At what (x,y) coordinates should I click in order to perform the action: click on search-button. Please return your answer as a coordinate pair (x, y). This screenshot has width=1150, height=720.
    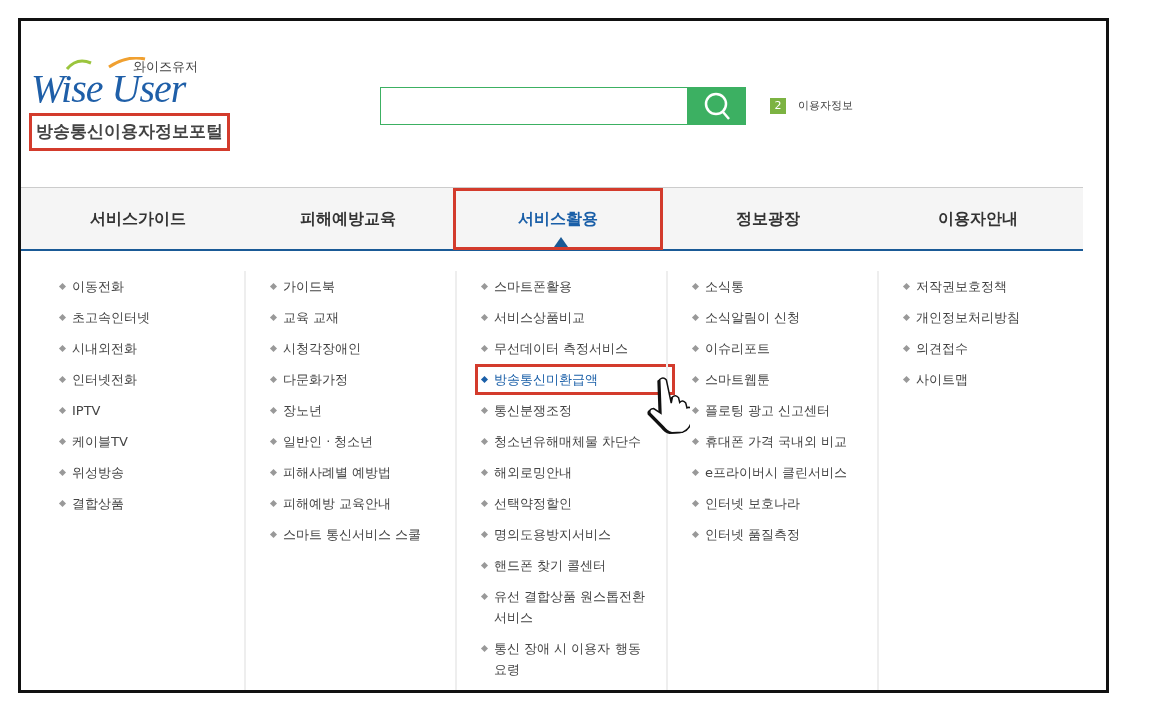
    Looking at the image, I should click on (717, 106).